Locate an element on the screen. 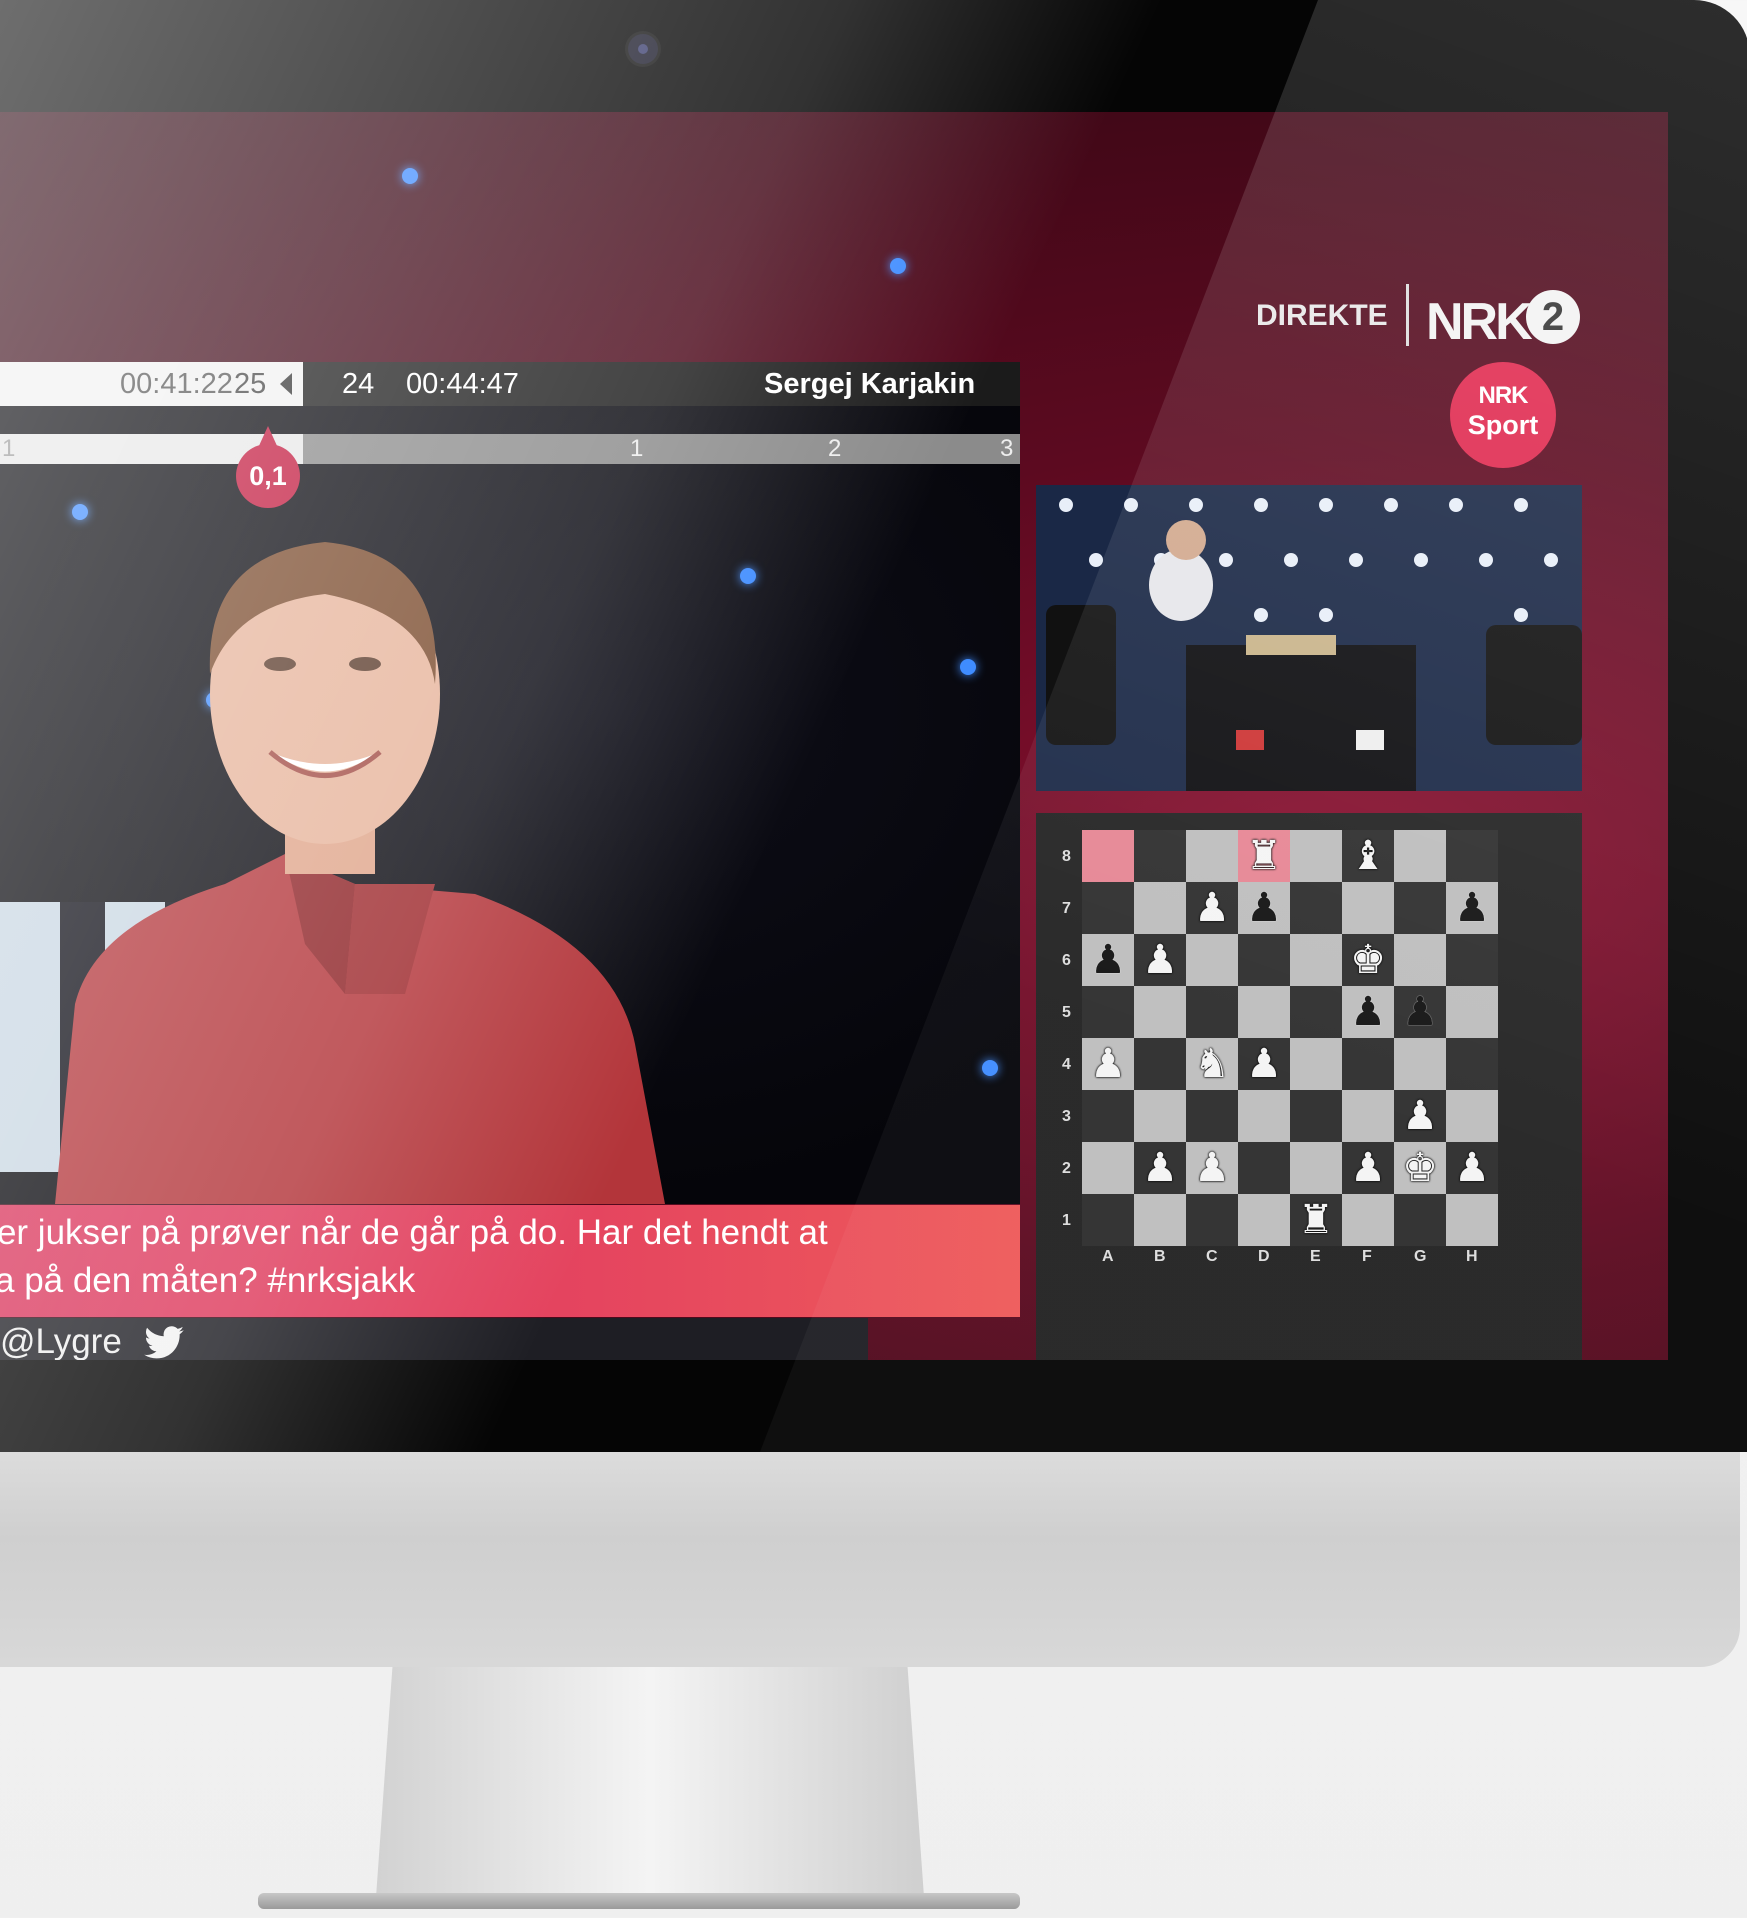  ticker-line-2: ksa på den måten? #nrksjakk is located at coordinates (208, 1280).